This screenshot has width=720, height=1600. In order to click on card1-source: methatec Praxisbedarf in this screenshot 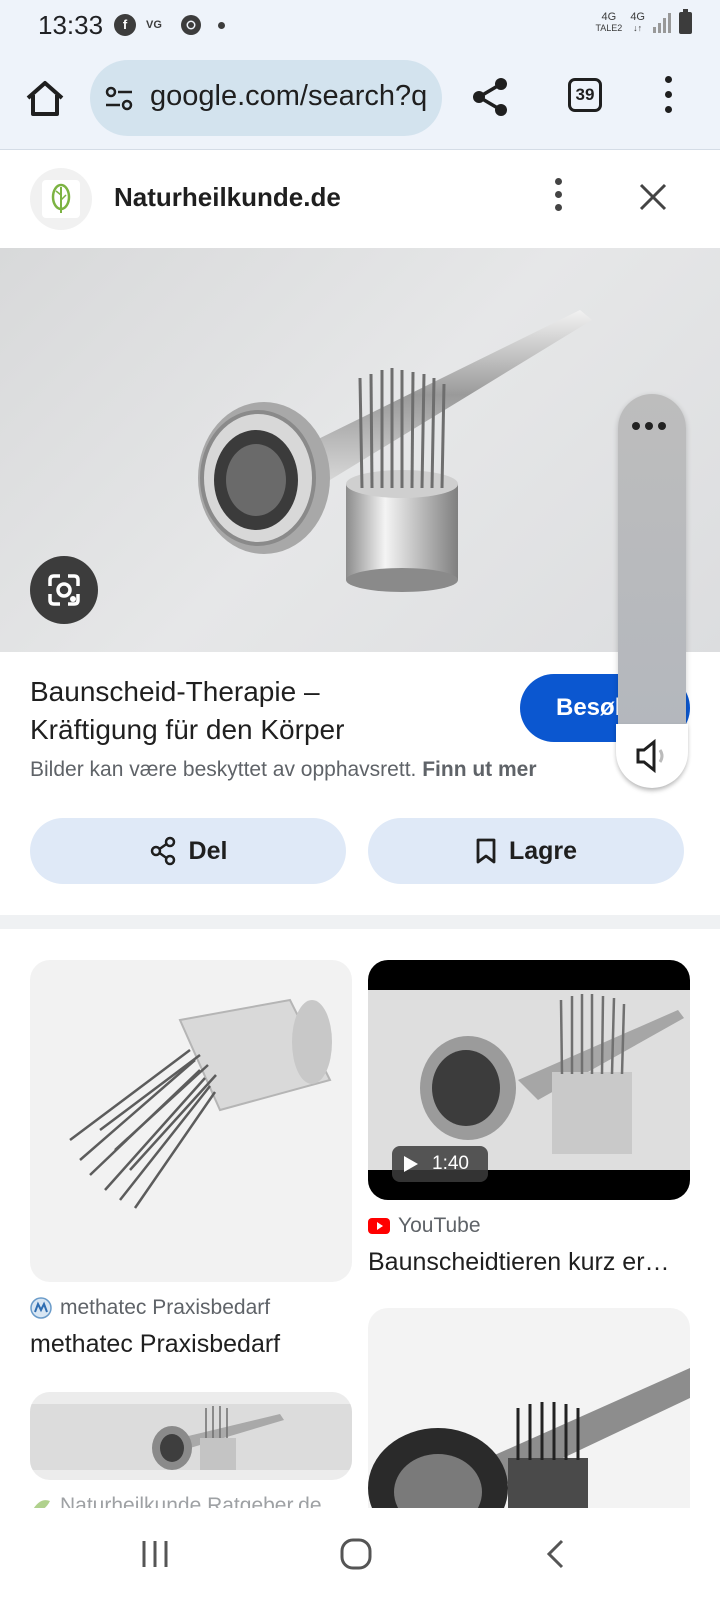, I will do `click(150, 1308)`.